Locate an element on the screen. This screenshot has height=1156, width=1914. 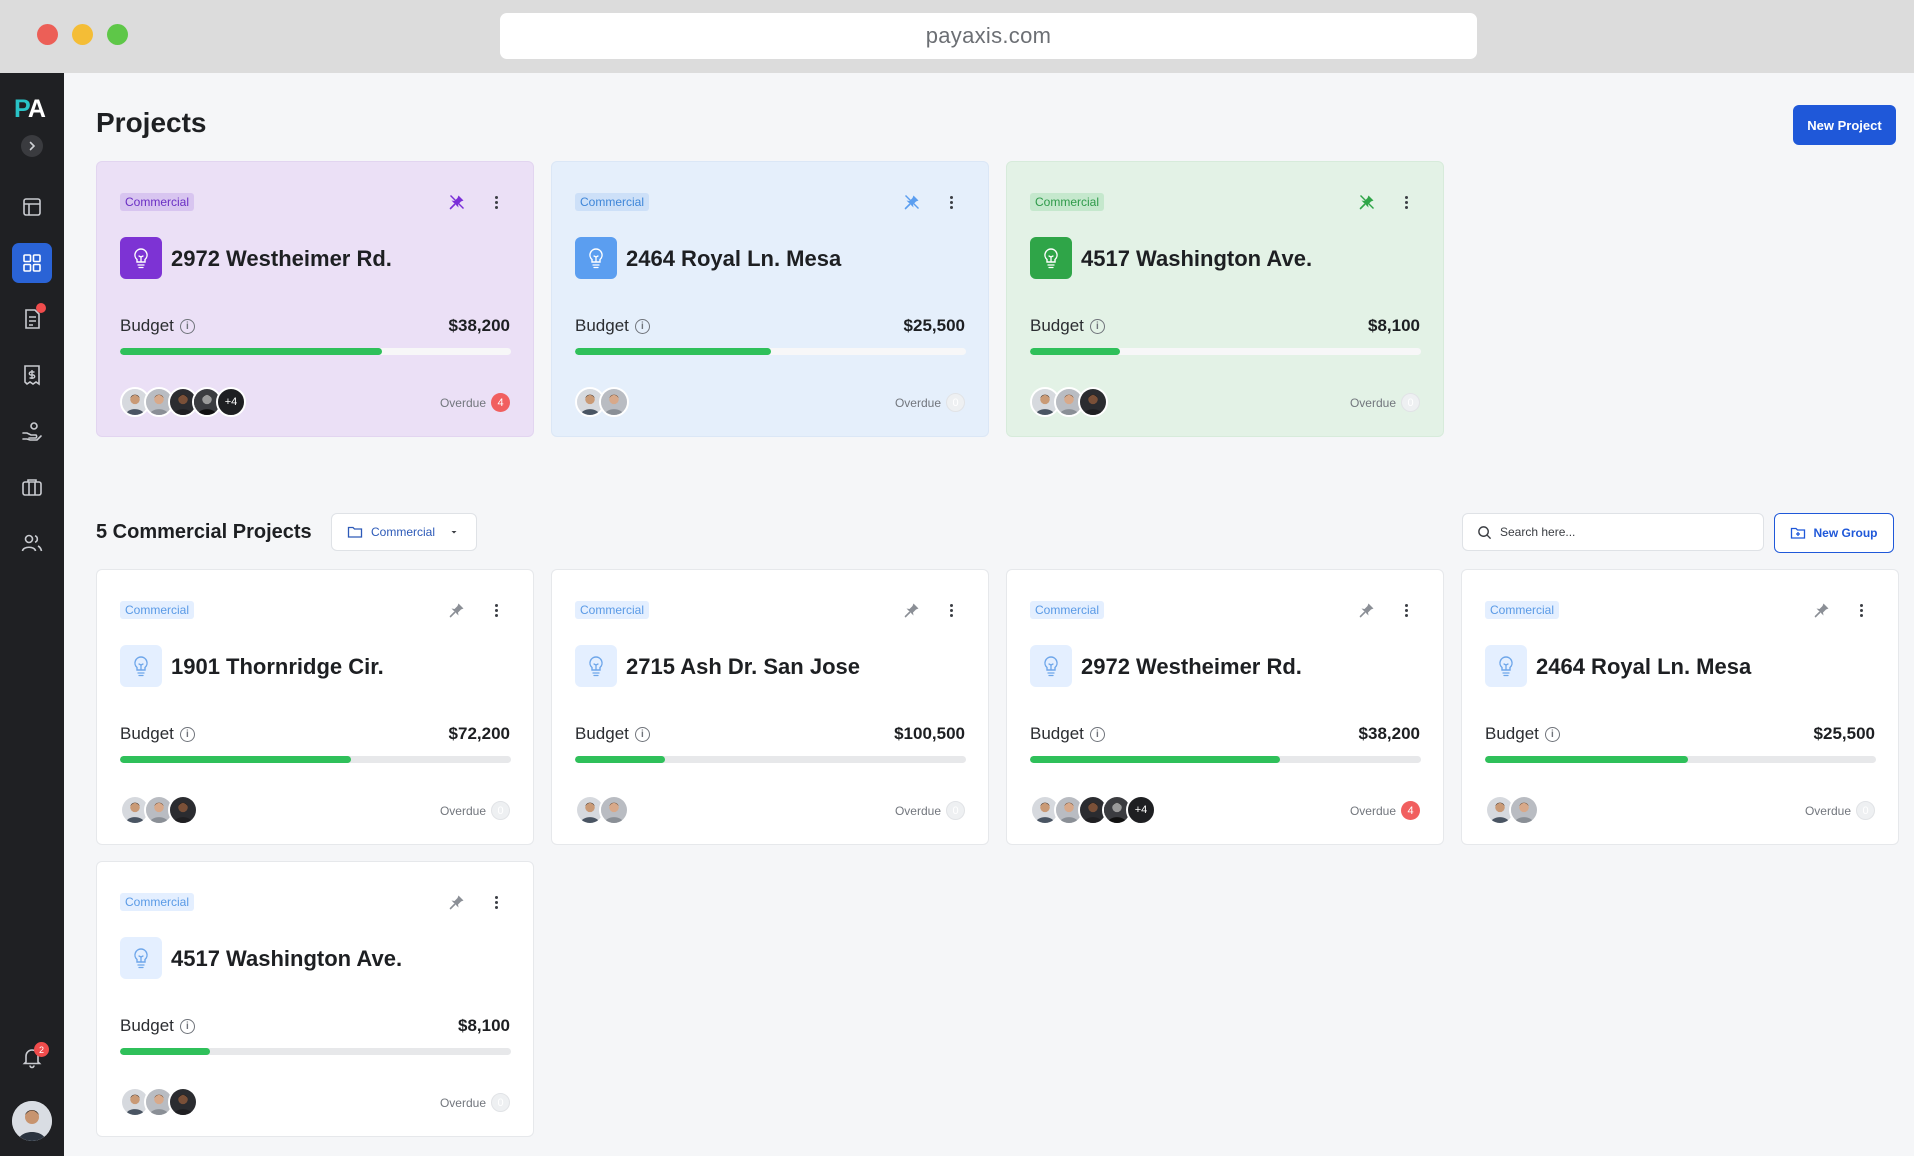
search-box is located at coordinates (1613, 532).